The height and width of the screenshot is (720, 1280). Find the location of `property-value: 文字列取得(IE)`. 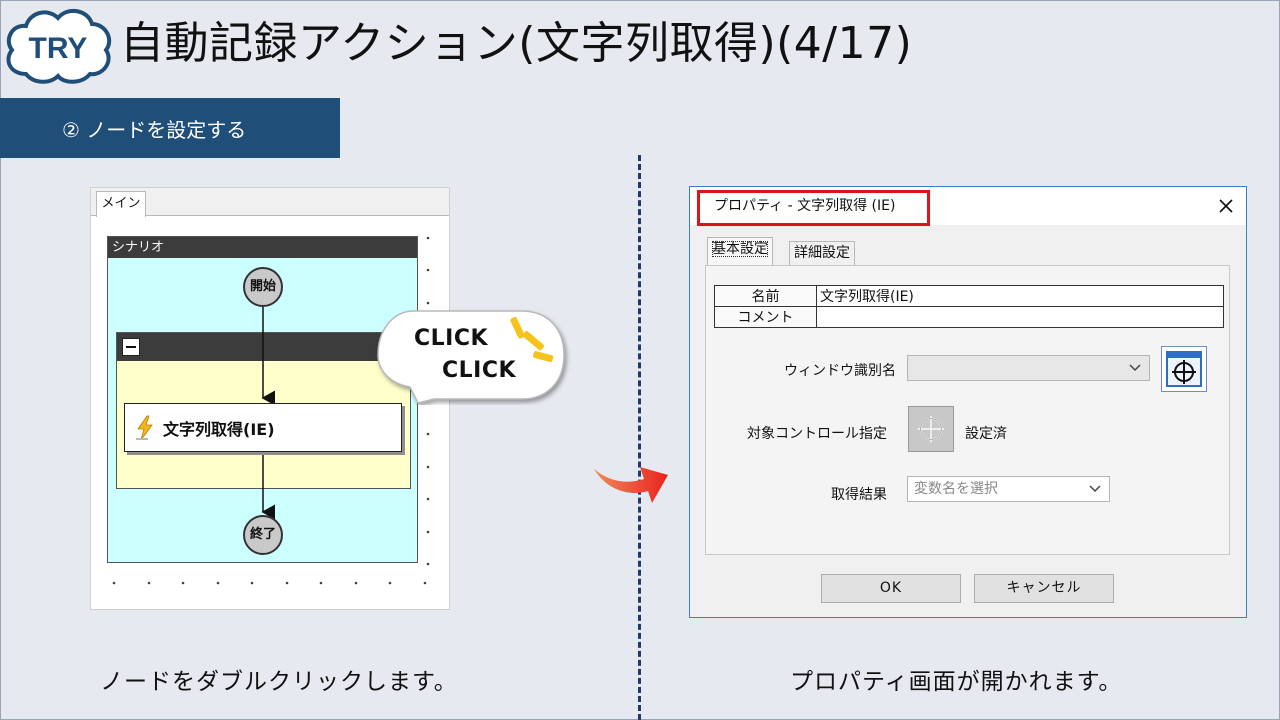

property-value: 文字列取得(IE) is located at coordinates (1020, 296).